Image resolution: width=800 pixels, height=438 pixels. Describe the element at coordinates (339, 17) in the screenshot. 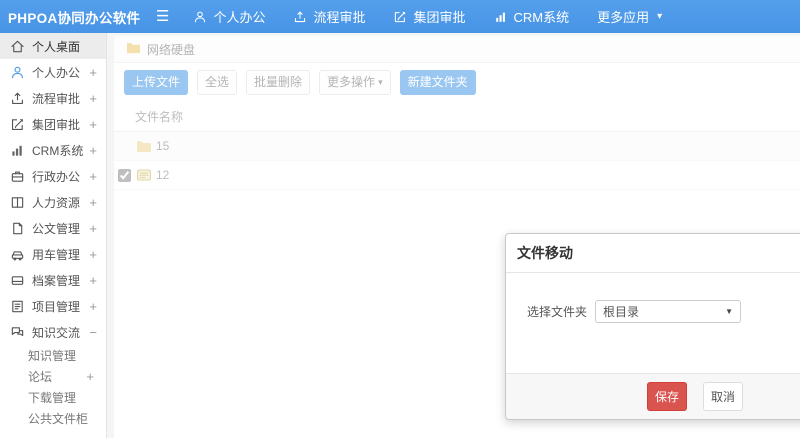

I see `topnav-label: 流程审批` at that location.